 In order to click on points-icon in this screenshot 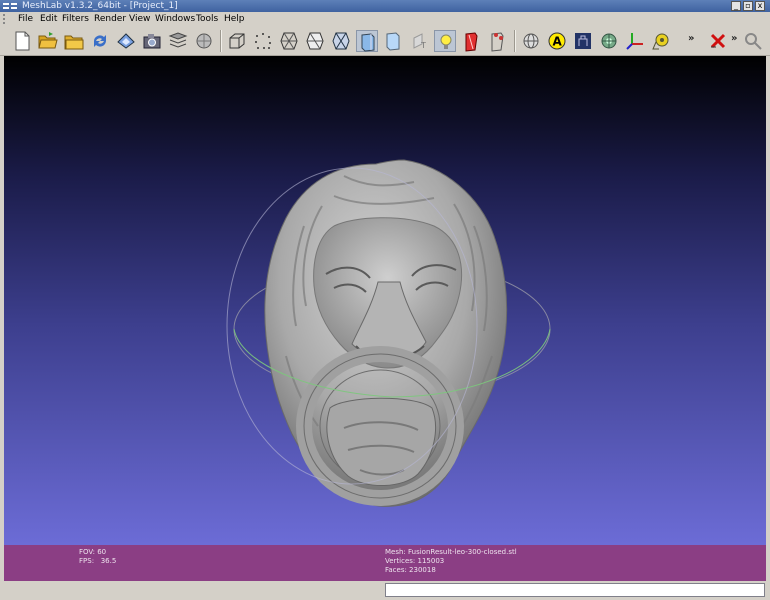, I will do `click(263, 41)`.